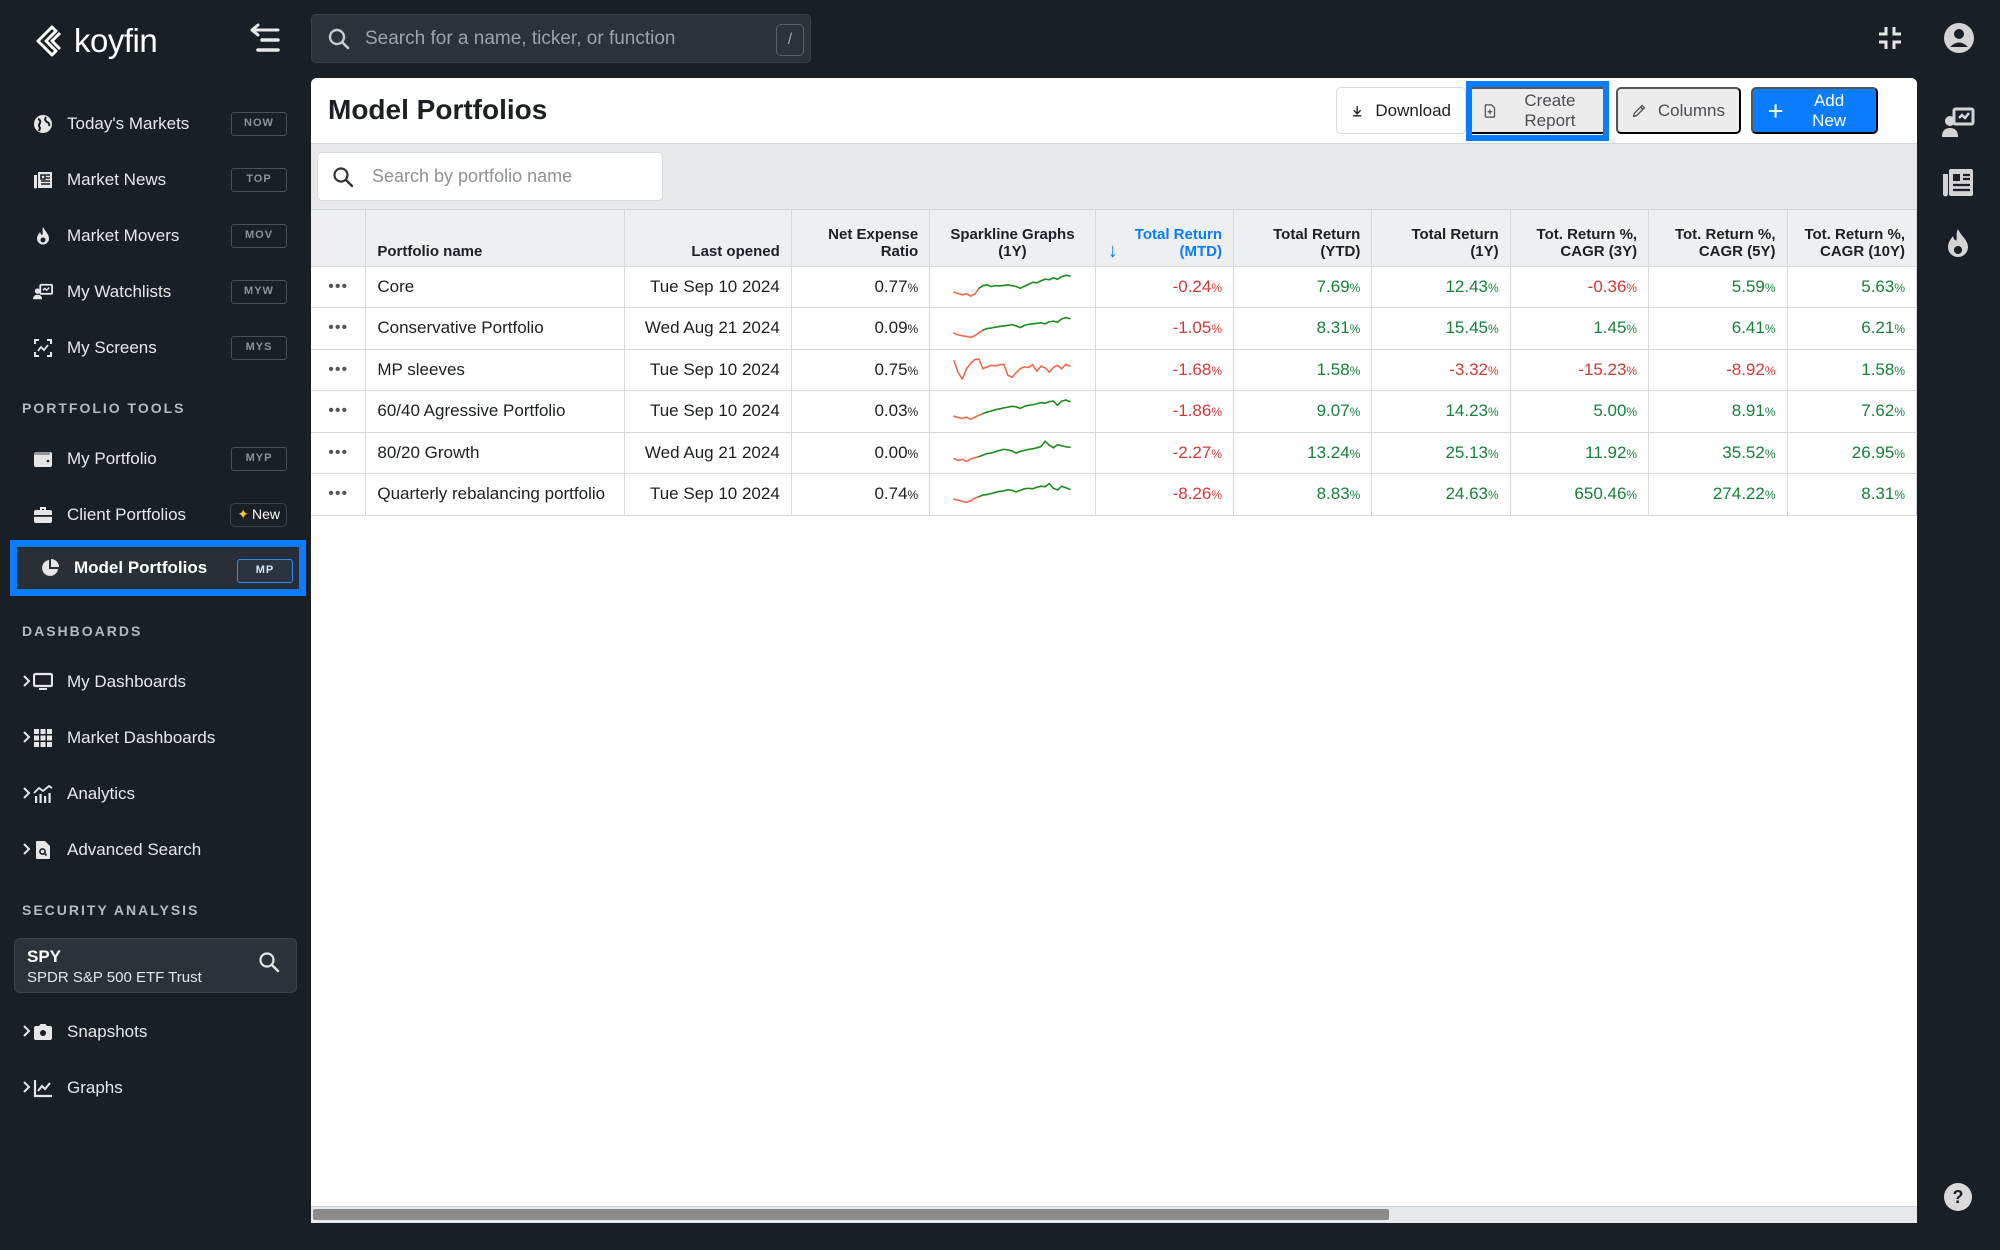 The height and width of the screenshot is (1250, 2000). Describe the element at coordinates (43, 794) in the screenshot. I see `analytics-icon` at that location.